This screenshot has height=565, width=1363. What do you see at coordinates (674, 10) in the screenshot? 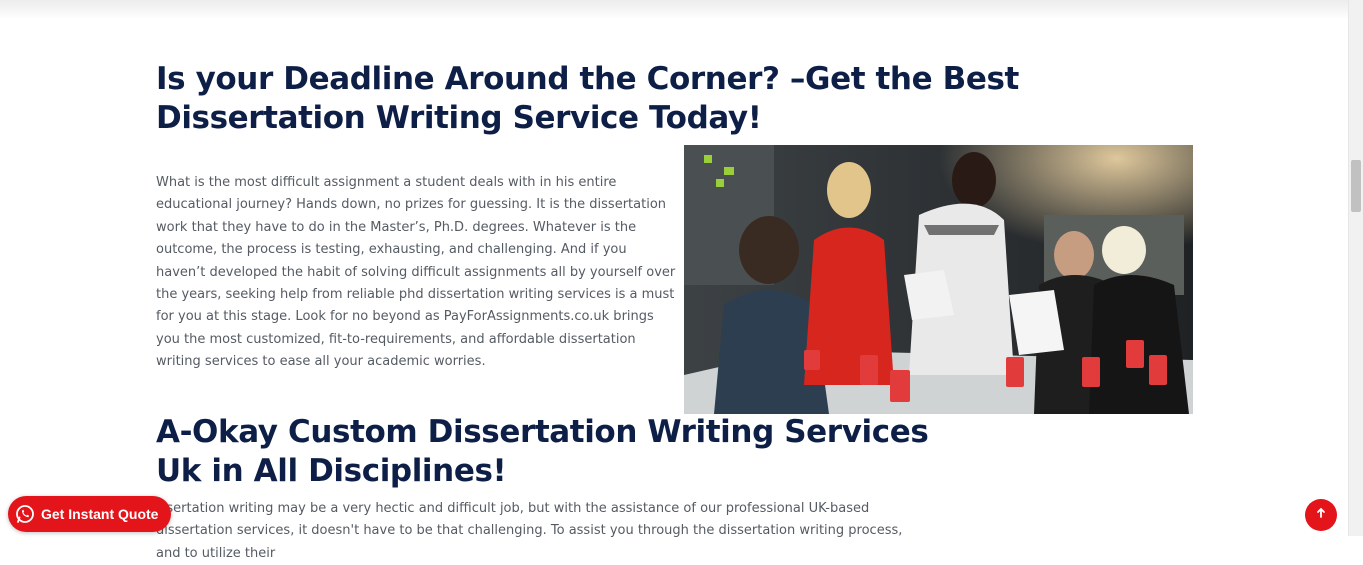
I see `header-shadow` at bounding box center [674, 10].